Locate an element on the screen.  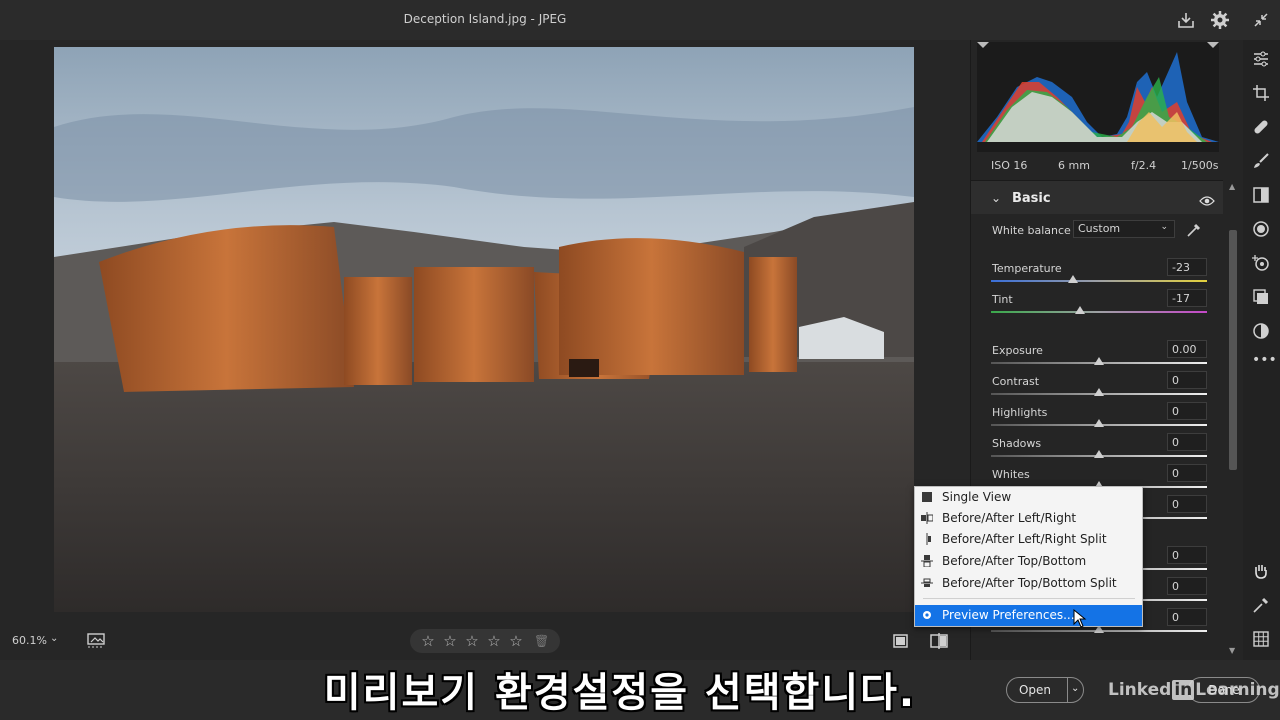
menu-item-label: Single View is located at coordinates (977, 497).